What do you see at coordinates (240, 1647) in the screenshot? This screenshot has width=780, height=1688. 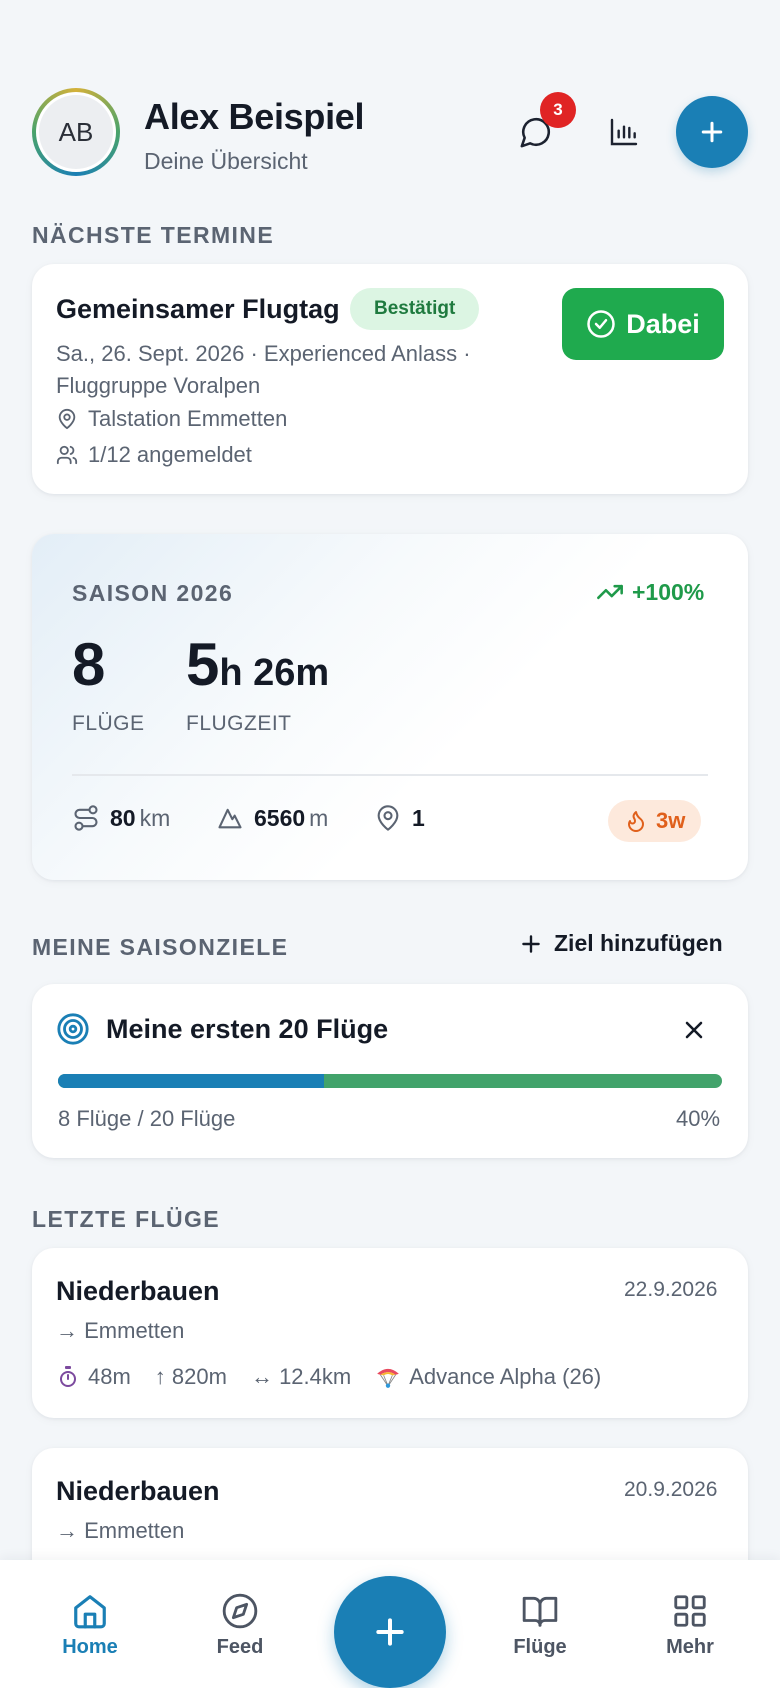 I see `nav-feed-label: Feed` at bounding box center [240, 1647].